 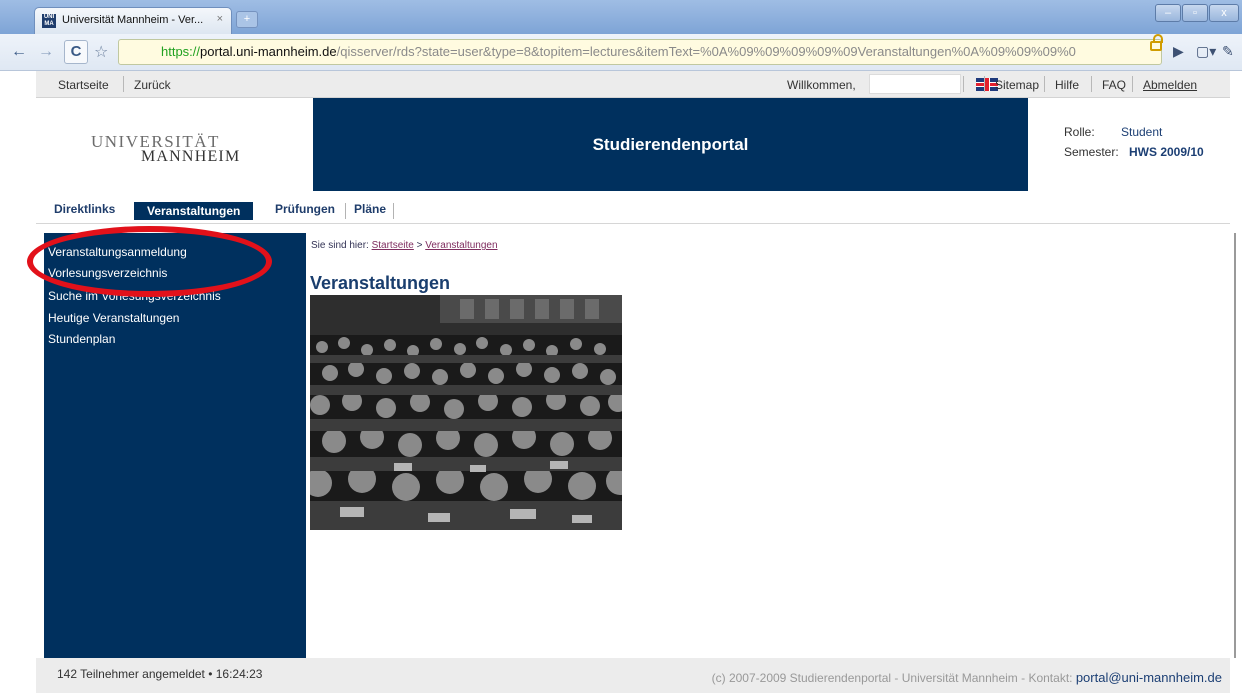 I want to click on welcome-text: Willkommen,, so click(x=821, y=85).